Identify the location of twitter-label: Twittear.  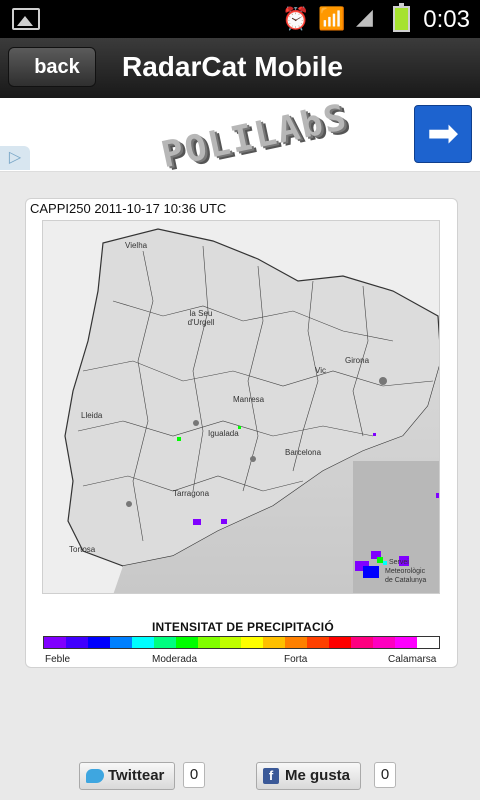
(136, 775).